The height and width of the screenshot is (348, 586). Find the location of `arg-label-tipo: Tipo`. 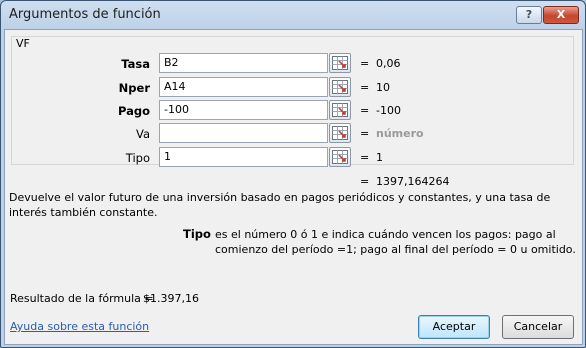

arg-label-tipo: Tipo is located at coordinates (137, 158).